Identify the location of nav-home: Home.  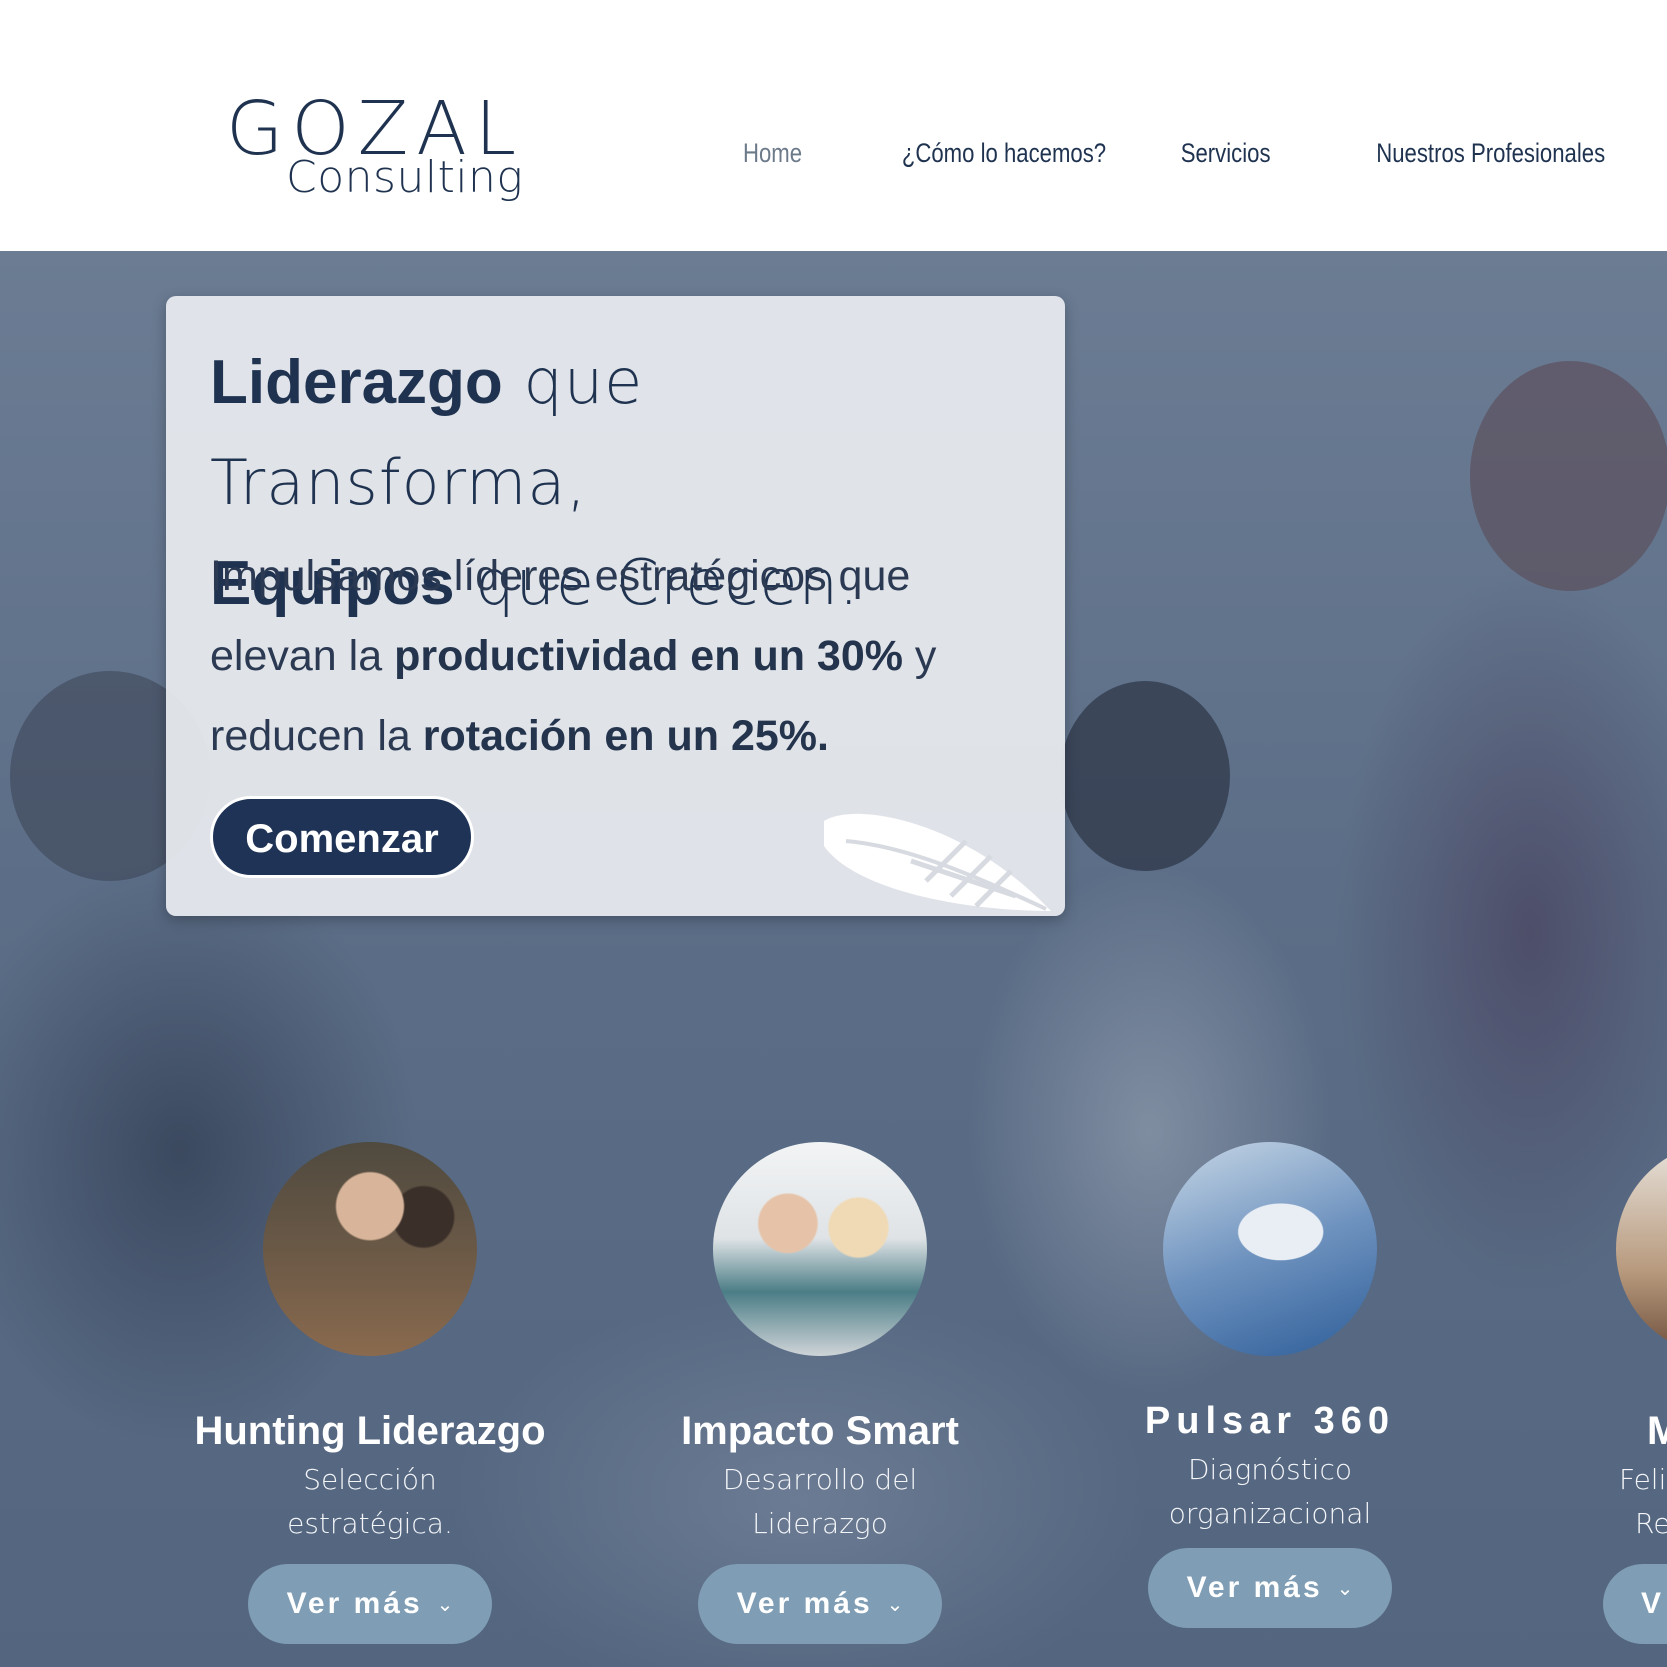
(772, 153).